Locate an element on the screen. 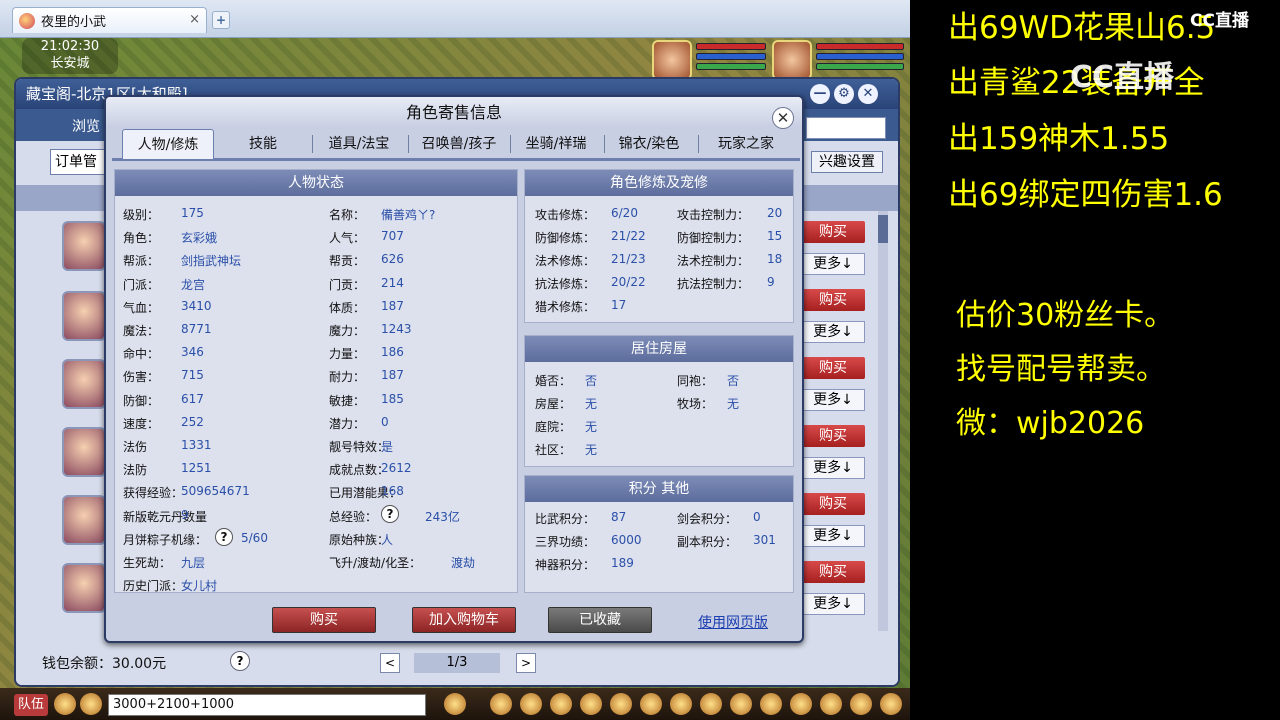 This screenshot has width=1280, height=720. stat-label: 牧场： is located at coordinates (695, 404).